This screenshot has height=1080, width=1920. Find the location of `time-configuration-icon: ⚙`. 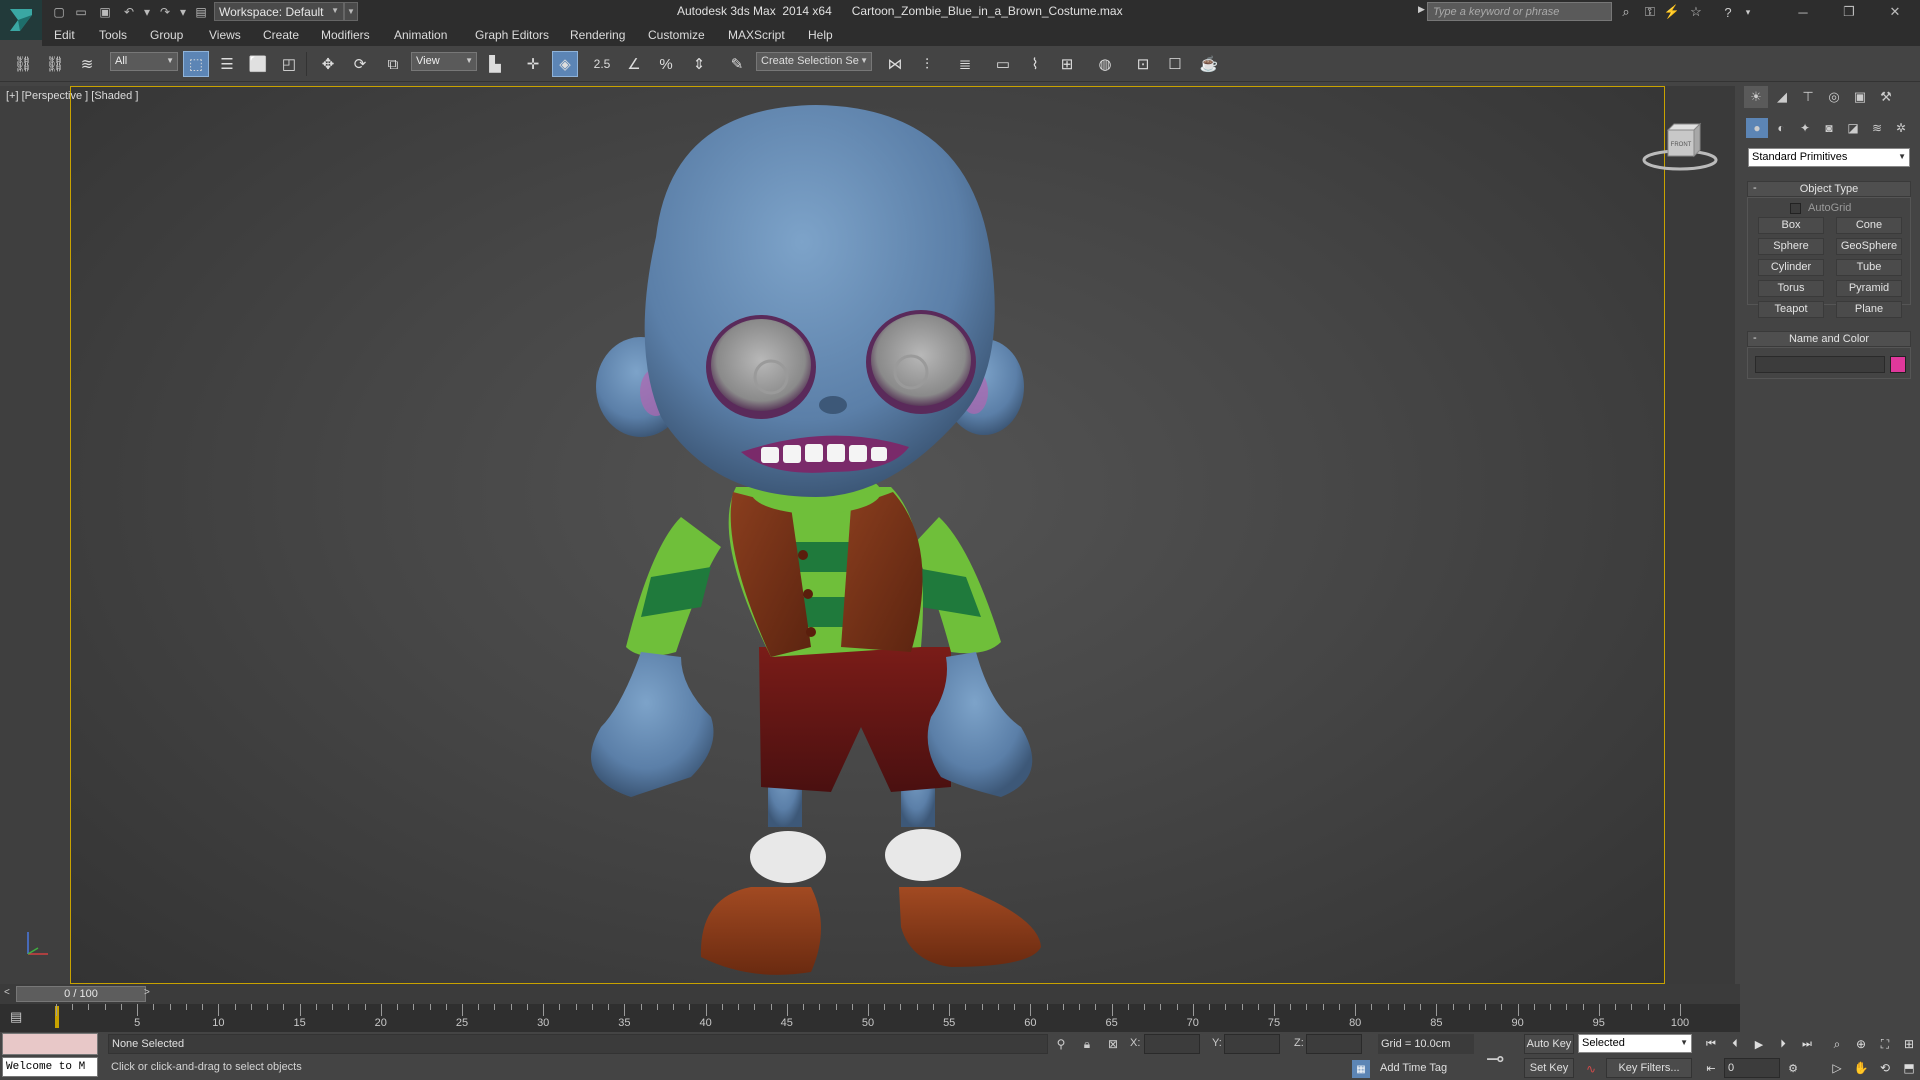

time-configuration-icon: ⚙ is located at coordinates (1793, 1068).